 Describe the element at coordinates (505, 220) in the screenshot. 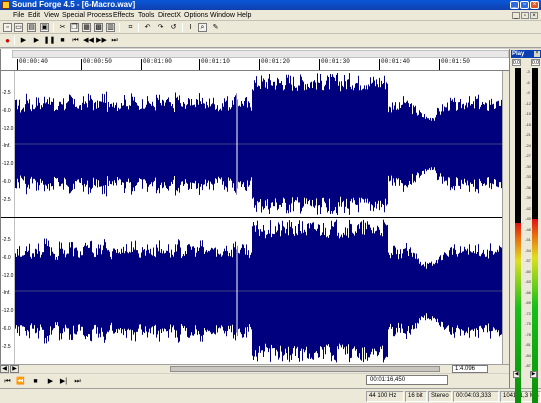

I see `level-zoom-strip` at that location.